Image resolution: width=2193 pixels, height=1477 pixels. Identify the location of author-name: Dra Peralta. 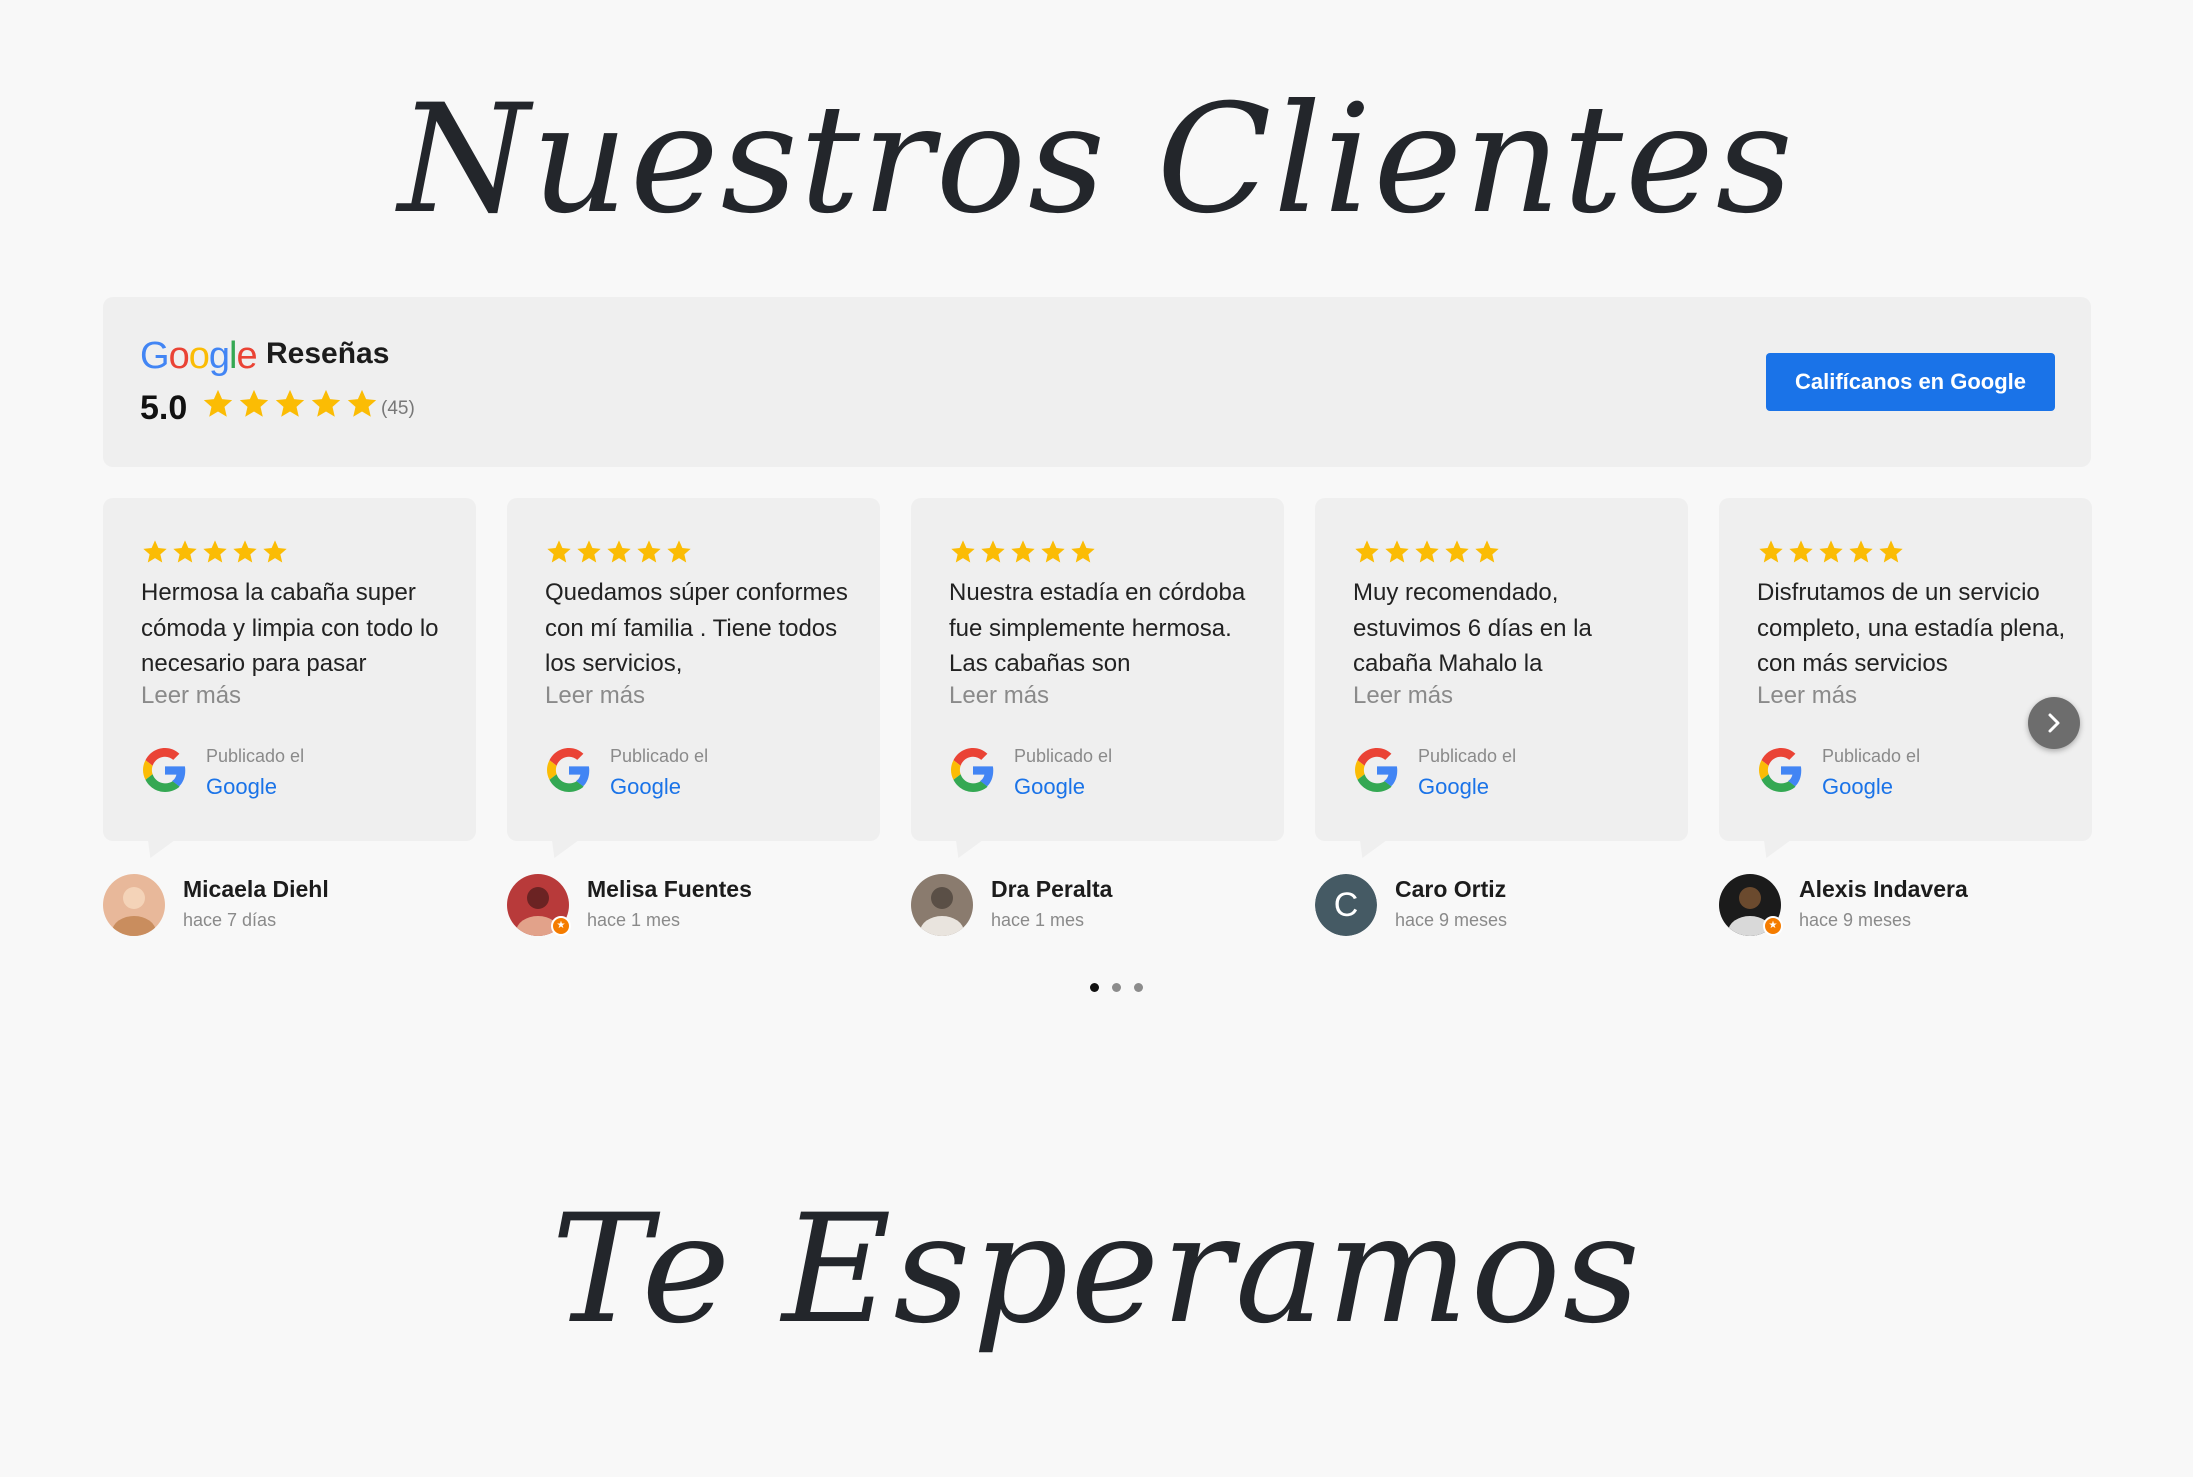
(1052, 889).